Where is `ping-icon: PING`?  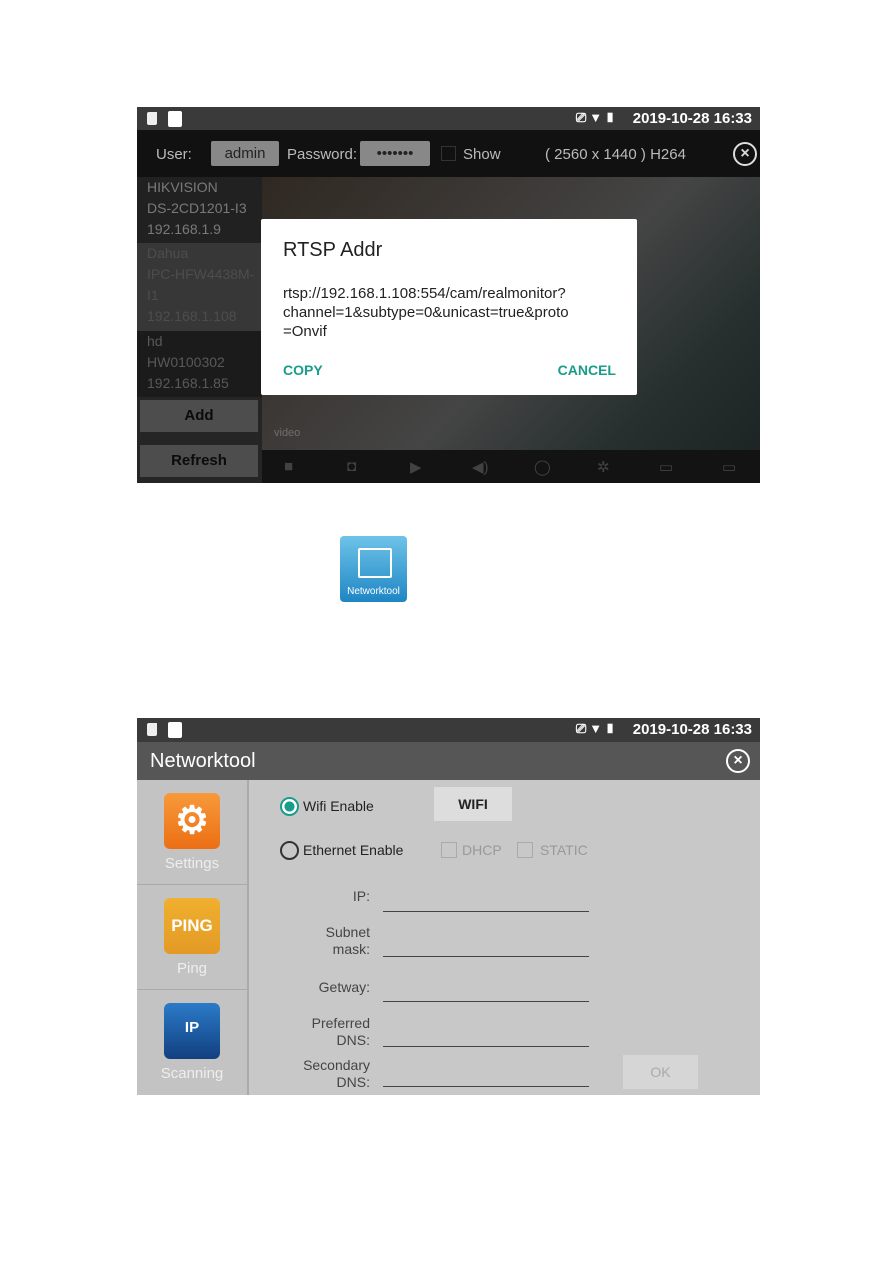
ping-icon: PING is located at coordinates (192, 926).